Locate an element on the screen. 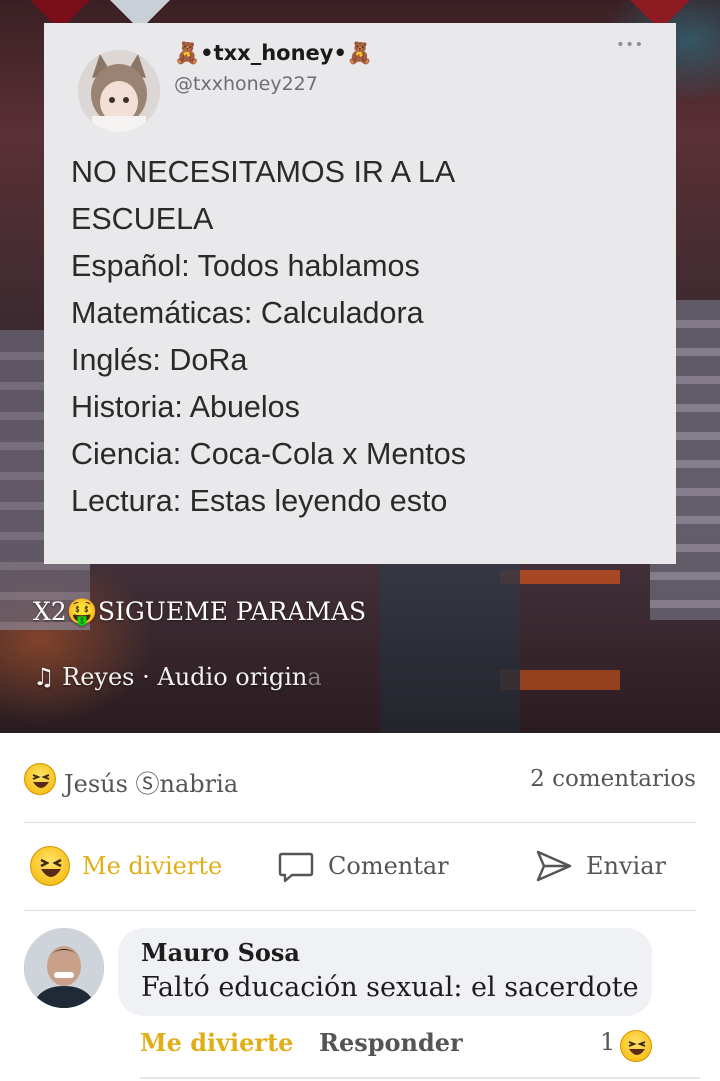 This screenshot has width=720, height=1081. comment-label: Comentar is located at coordinates (388, 866).